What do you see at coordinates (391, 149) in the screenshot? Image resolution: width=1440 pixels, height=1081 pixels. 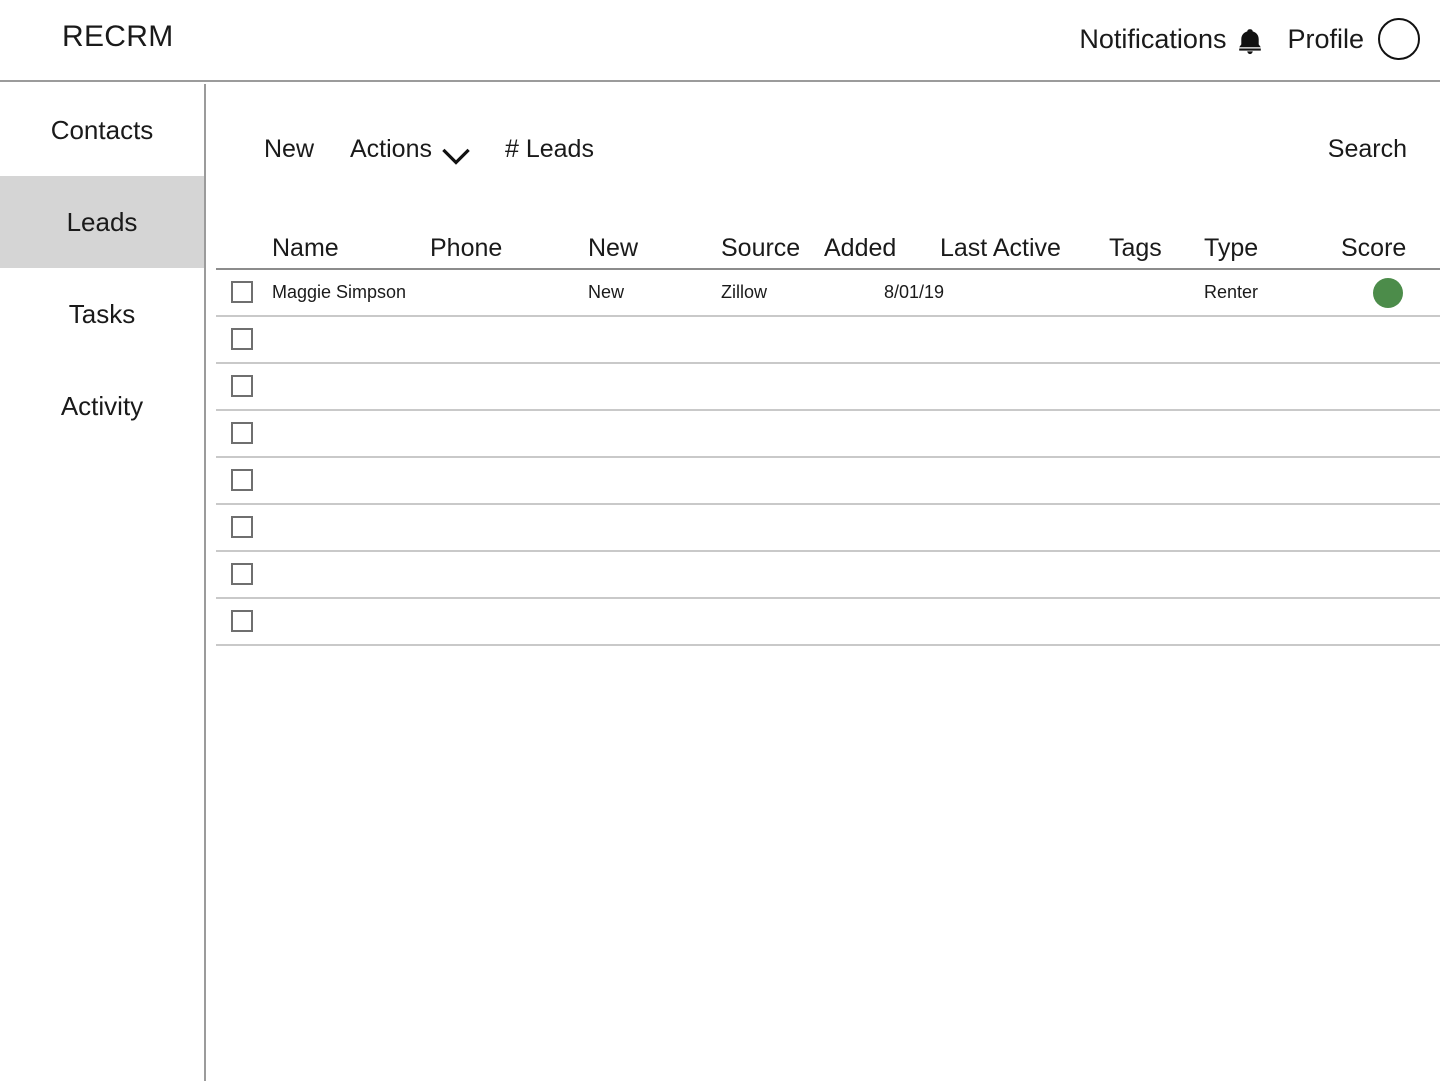 I see `actions-label: Actions` at bounding box center [391, 149].